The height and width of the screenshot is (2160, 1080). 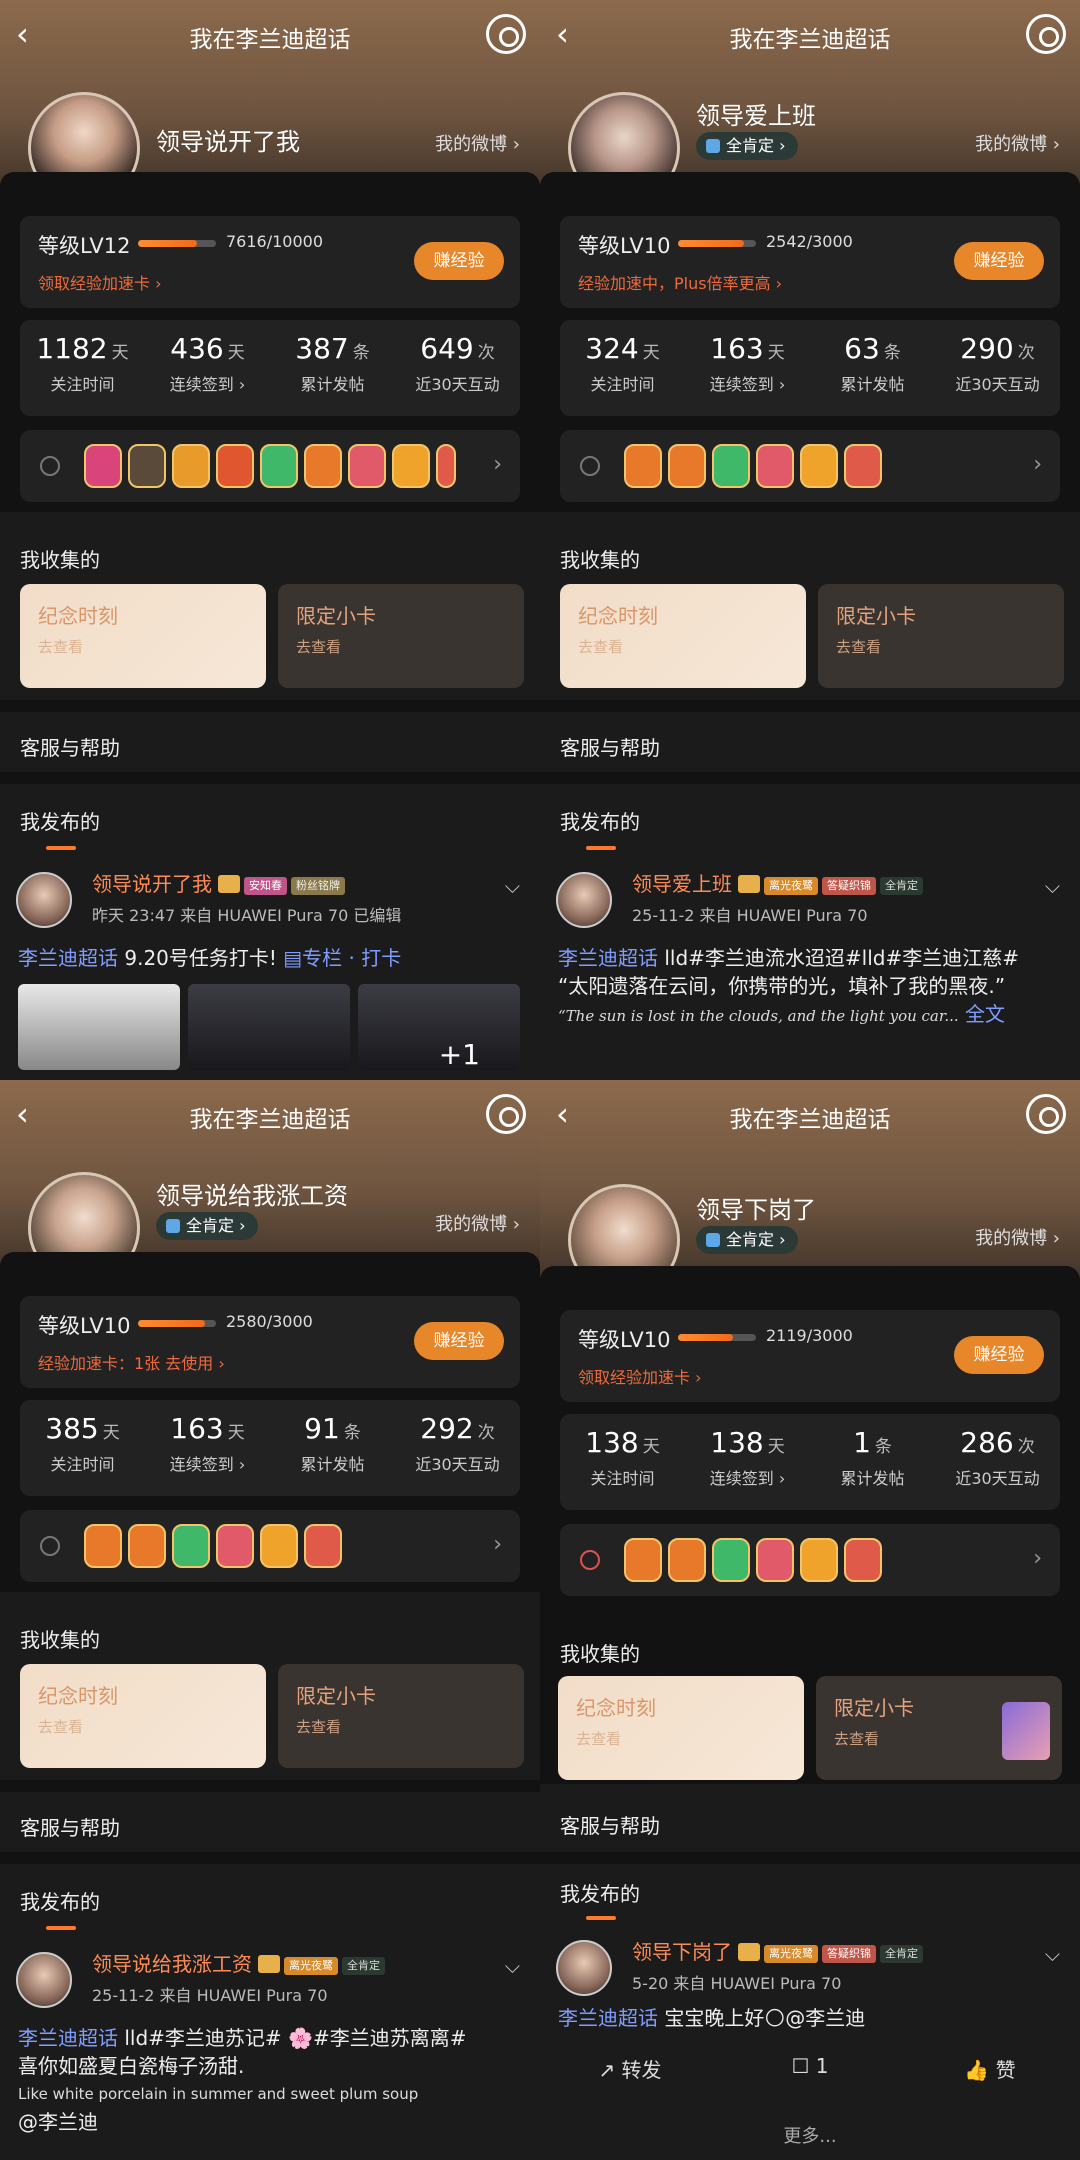 What do you see at coordinates (201, 958) in the screenshot?
I see `post-text-line: 9.20号任务打卡!` at bounding box center [201, 958].